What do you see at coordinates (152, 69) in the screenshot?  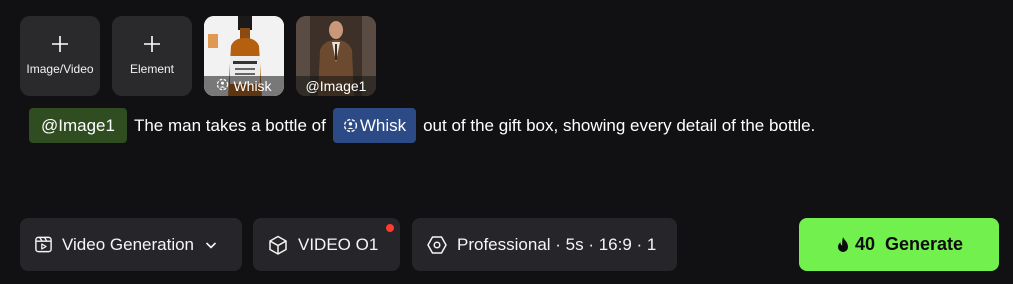 I see `add-element-label: Element` at bounding box center [152, 69].